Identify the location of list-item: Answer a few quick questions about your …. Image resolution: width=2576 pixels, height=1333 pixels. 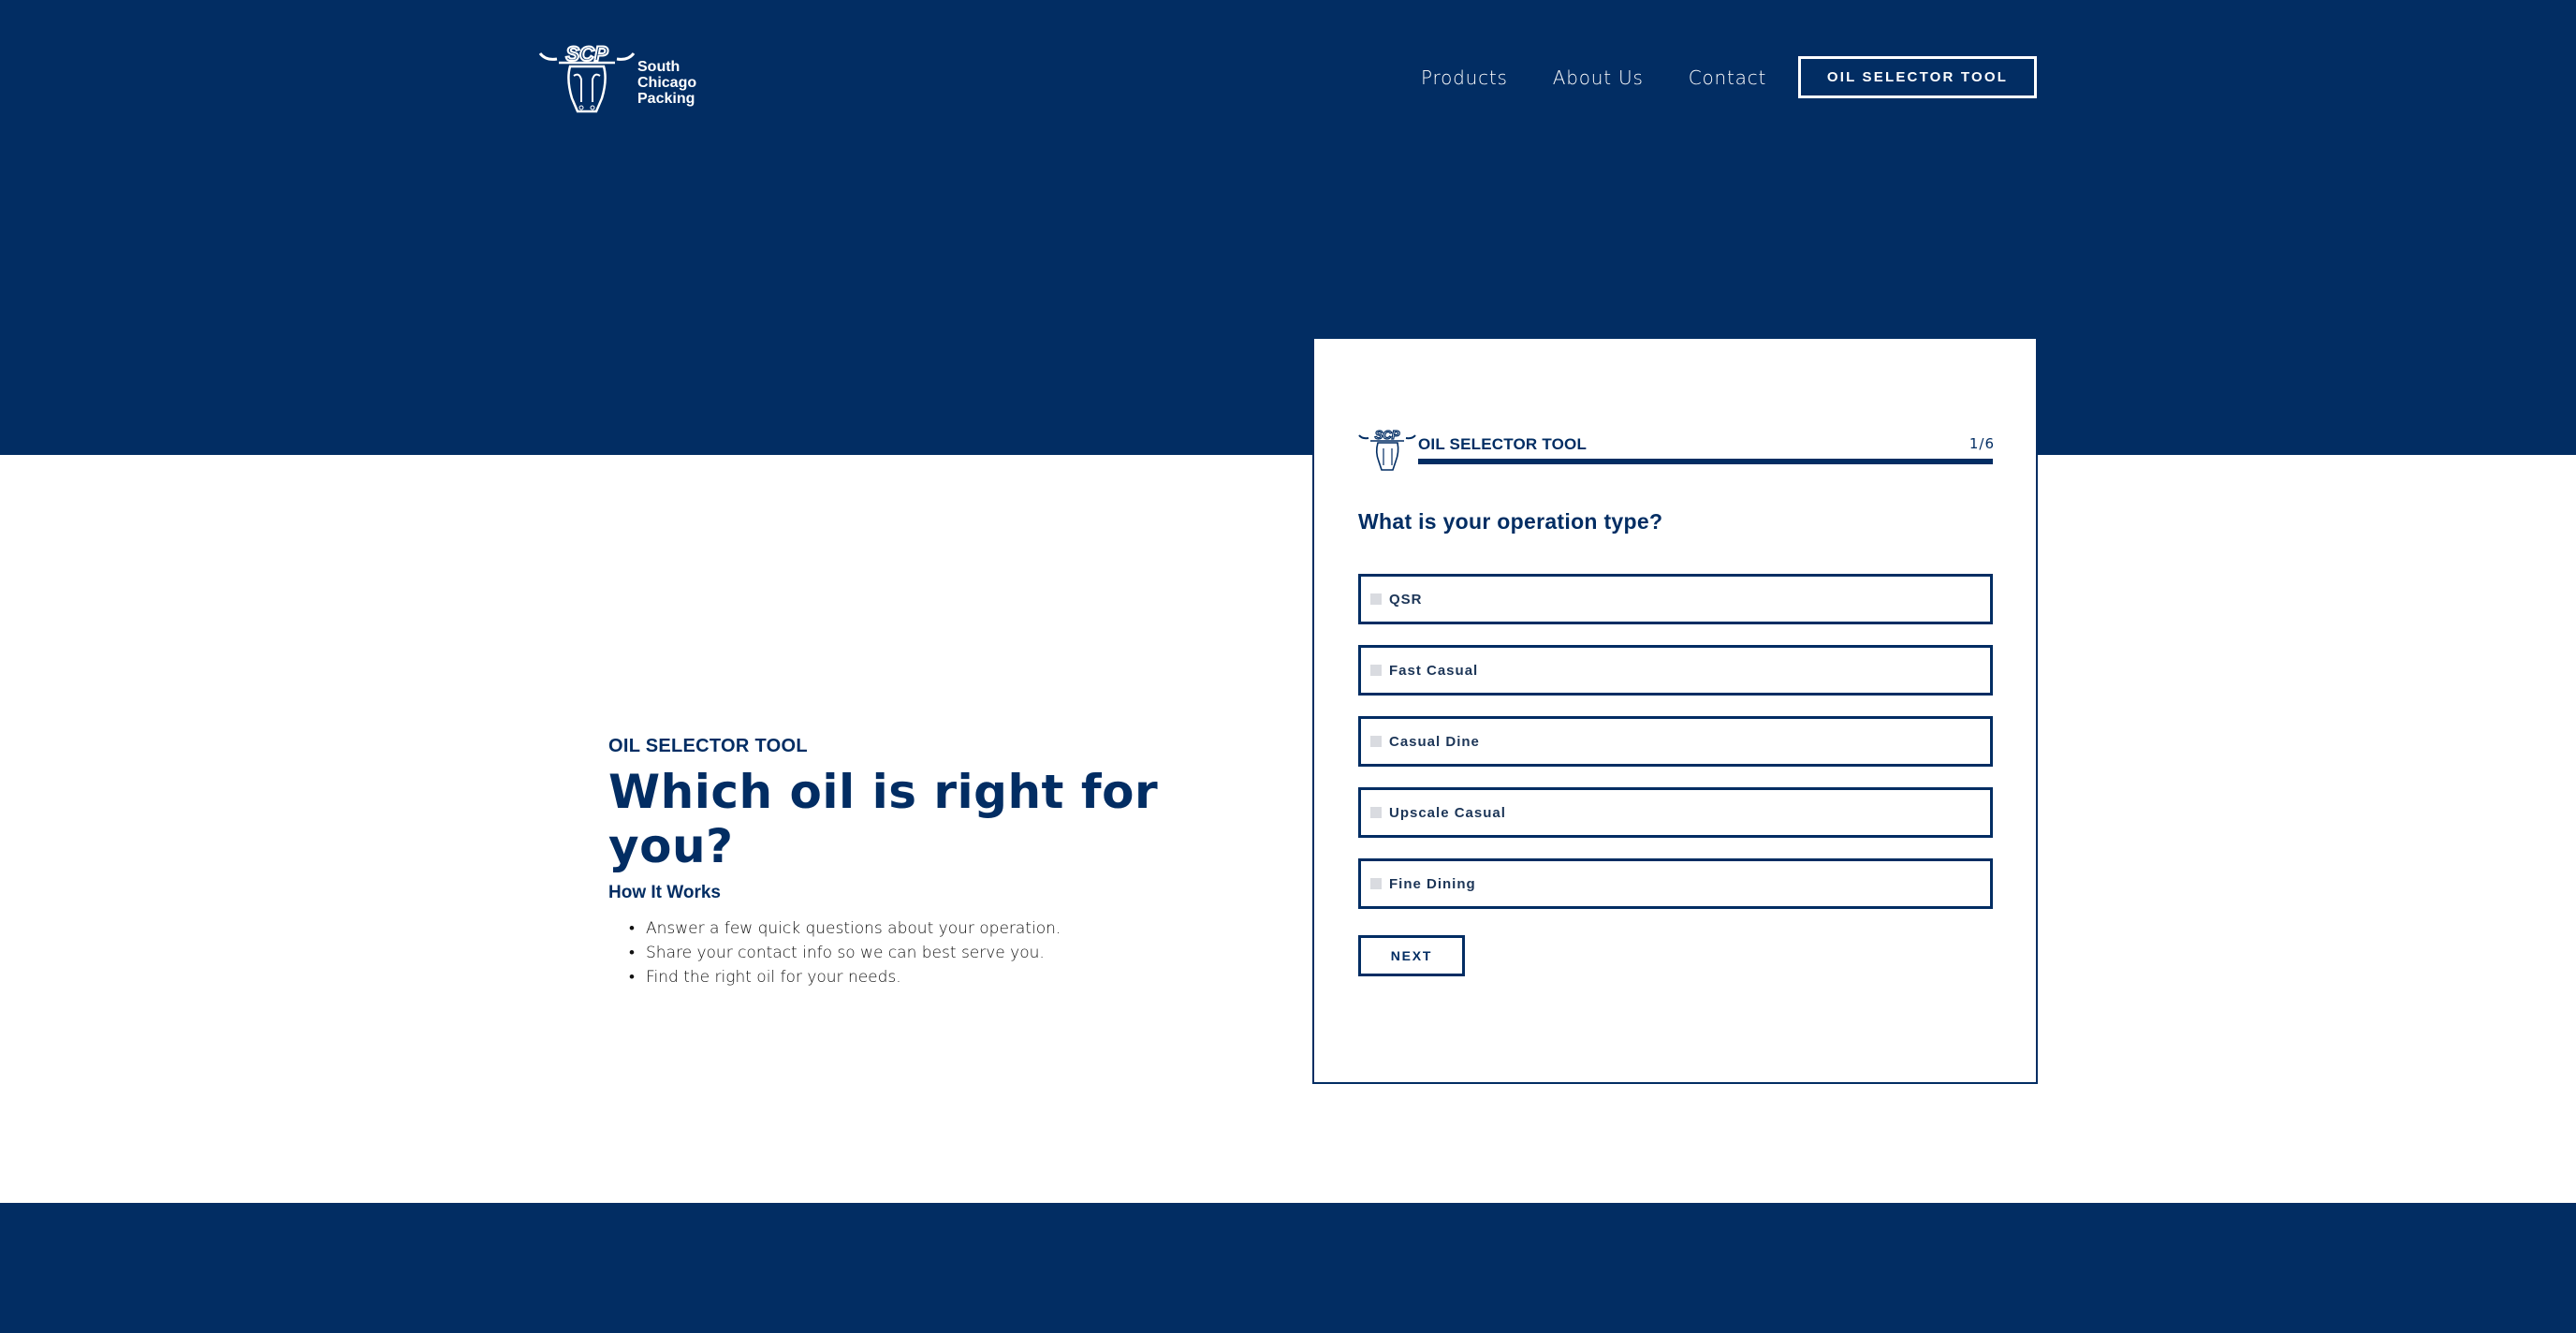
(937, 928).